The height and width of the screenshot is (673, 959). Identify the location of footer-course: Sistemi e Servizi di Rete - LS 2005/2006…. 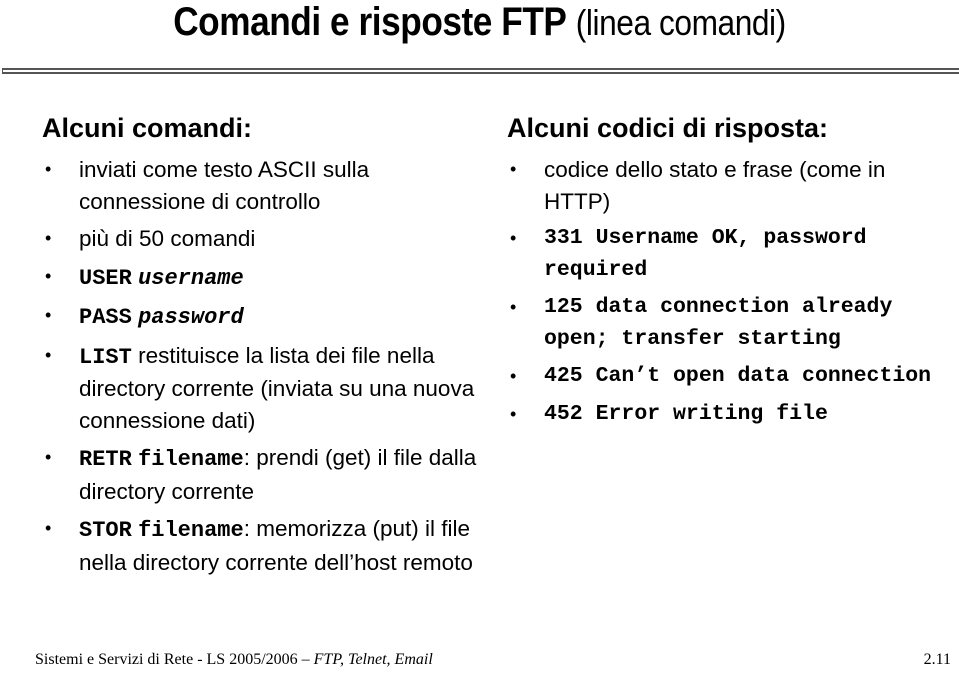
(234, 660).